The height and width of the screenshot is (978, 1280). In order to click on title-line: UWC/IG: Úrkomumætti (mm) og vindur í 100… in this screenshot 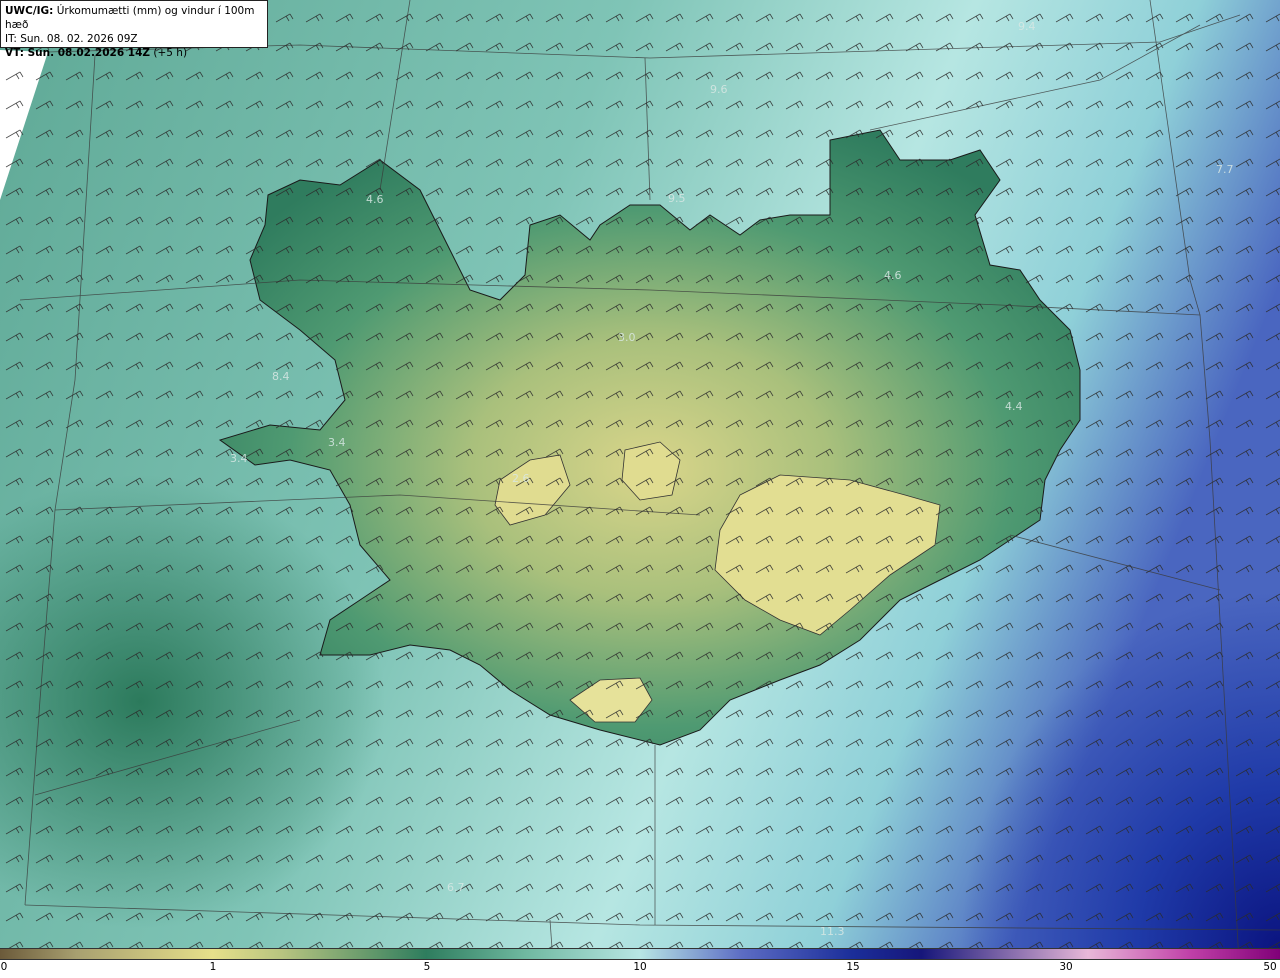, I will do `click(134, 18)`.